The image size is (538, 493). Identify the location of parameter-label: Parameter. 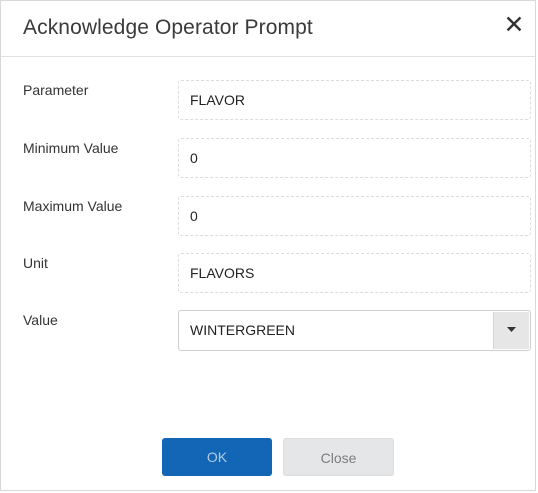
(56, 90).